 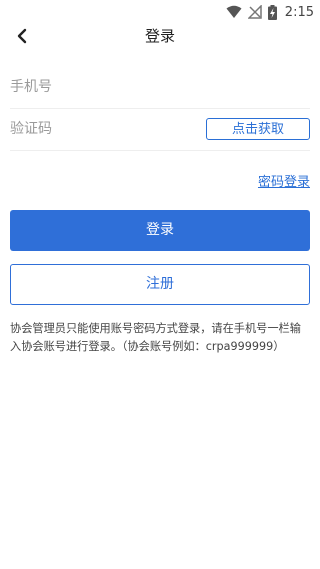 I want to click on login-button: 登录, so click(x=160, y=230).